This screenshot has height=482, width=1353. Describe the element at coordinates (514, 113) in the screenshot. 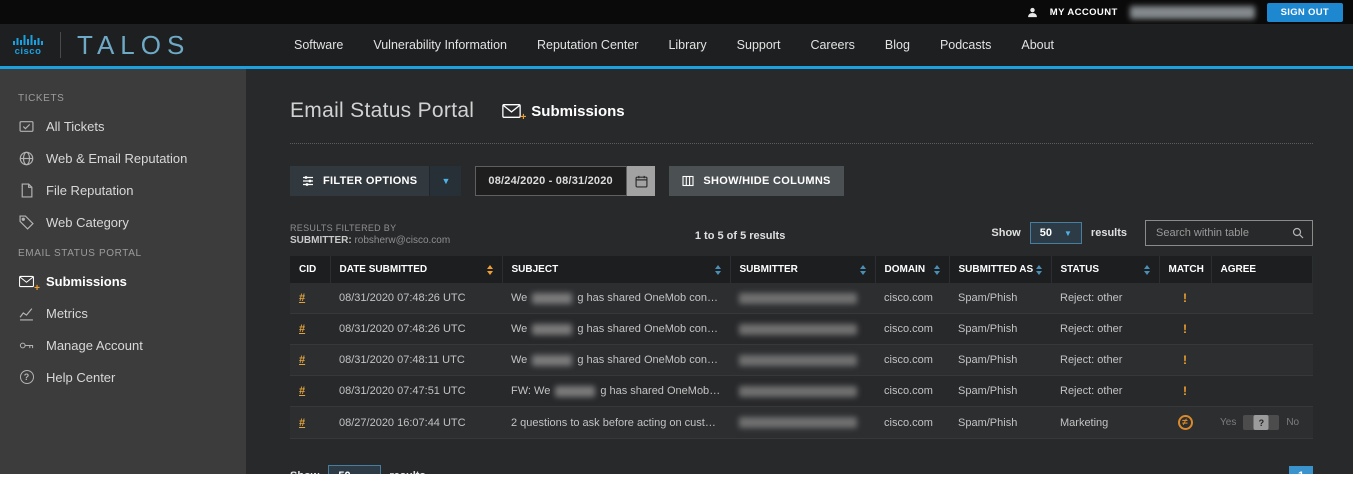

I see `submissions-envelope-icon: +` at that location.